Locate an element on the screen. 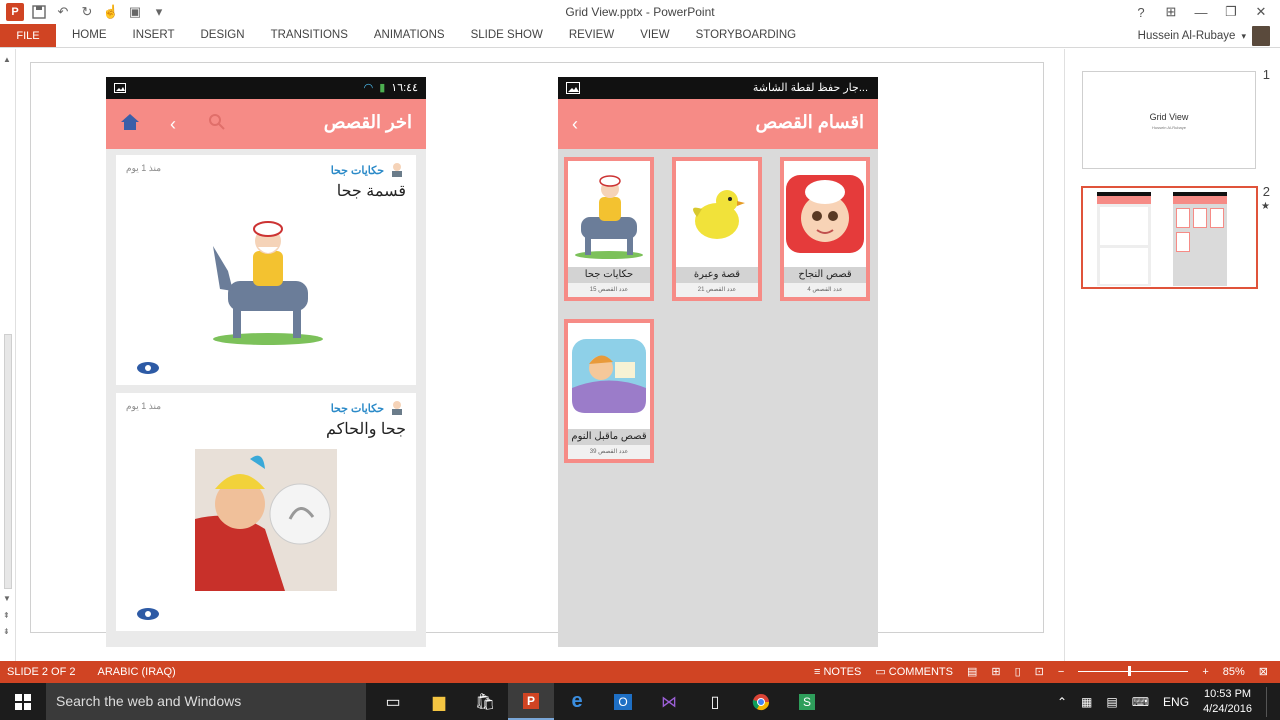 The width and height of the screenshot is (1280, 720). category-tile-success: قصص النجاح عدد القصص 4 is located at coordinates (825, 229).